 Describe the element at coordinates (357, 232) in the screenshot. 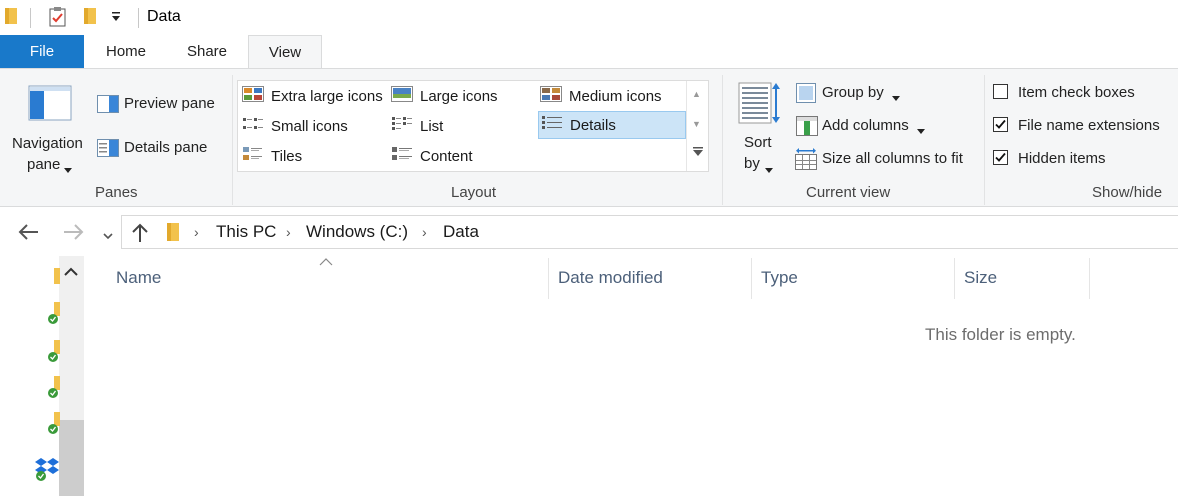

I see `breadcrumb-windows-c: Windows (C:)` at that location.